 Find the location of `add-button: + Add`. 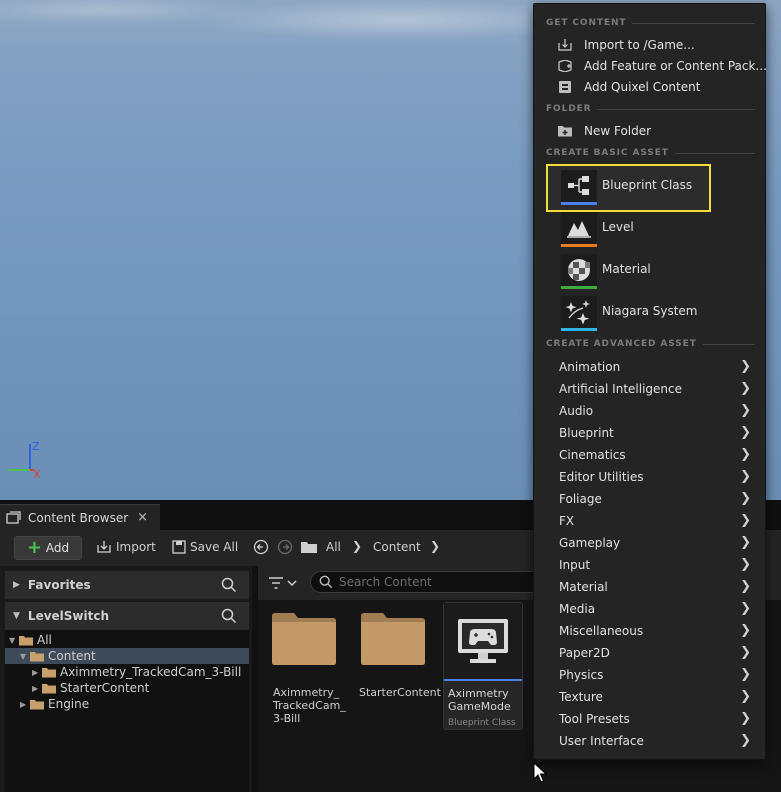

add-button: + Add is located at coordinates (48, 548).